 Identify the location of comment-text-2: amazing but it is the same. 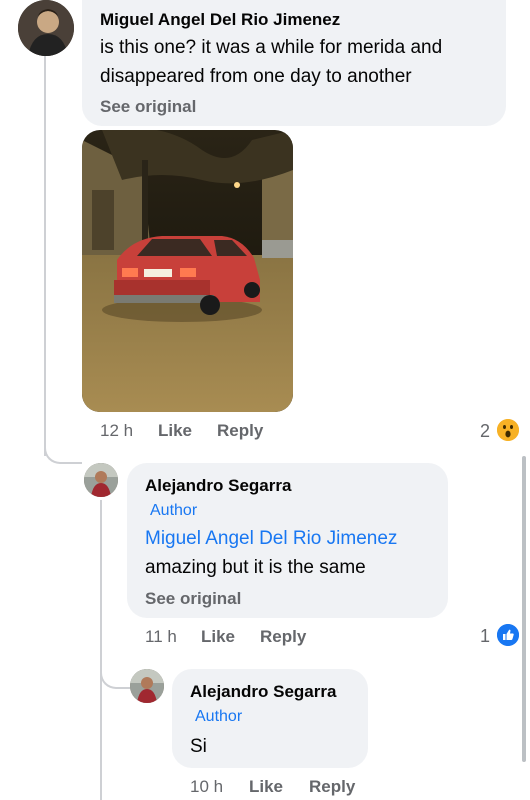
(255, 567).